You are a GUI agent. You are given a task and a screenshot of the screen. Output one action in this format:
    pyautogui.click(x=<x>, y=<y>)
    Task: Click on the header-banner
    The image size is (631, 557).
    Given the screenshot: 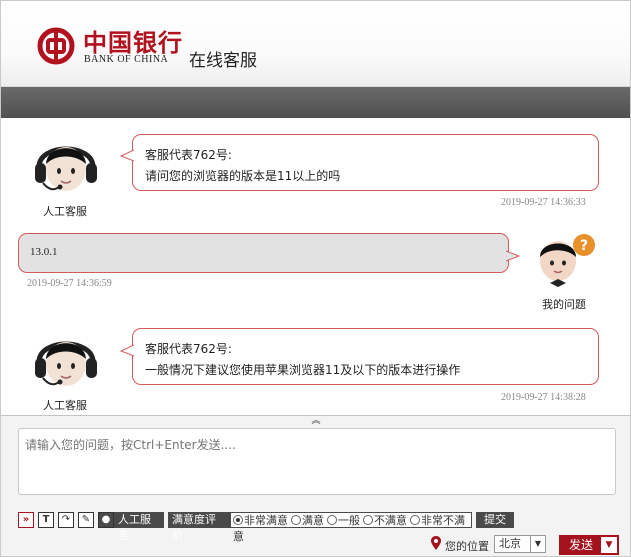 What is the action you would take?
    pyautogui.click(x=315, y=102)
    